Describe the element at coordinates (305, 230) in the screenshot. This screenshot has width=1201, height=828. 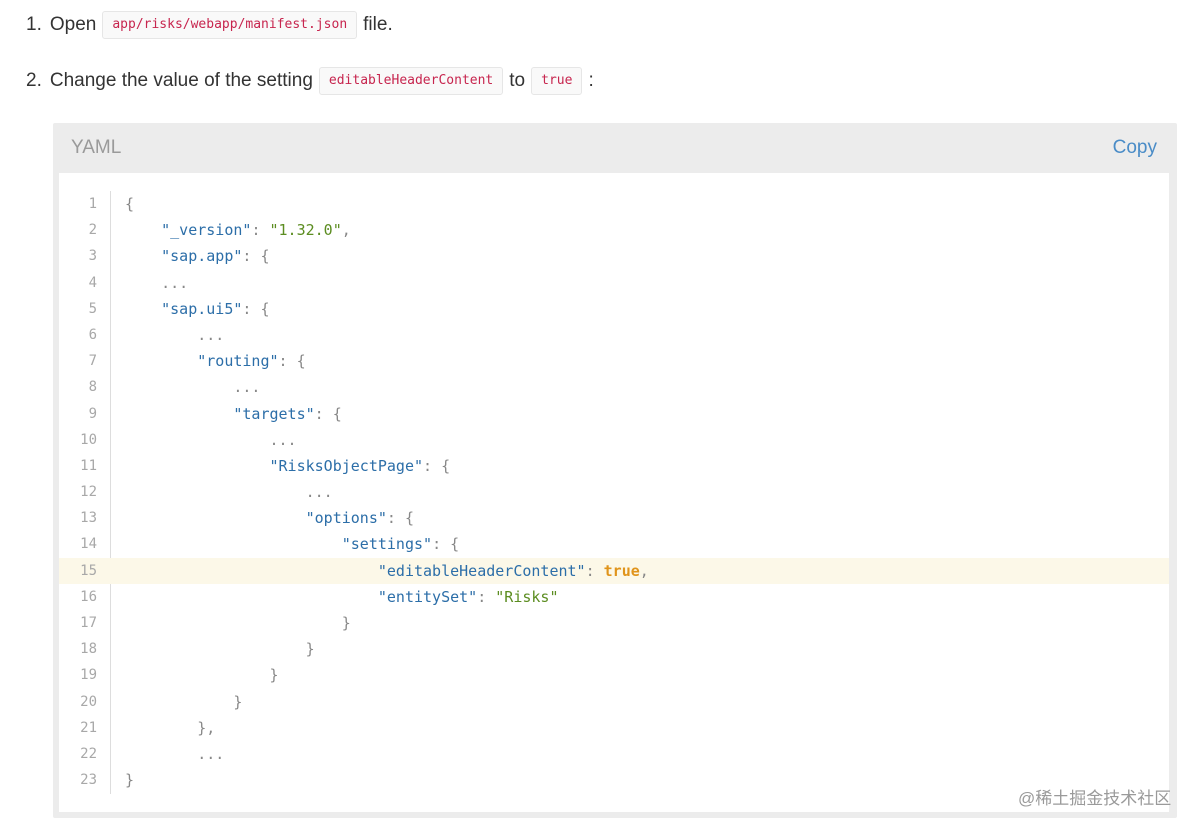
I see `code-token: "1.32.0"` at that location.